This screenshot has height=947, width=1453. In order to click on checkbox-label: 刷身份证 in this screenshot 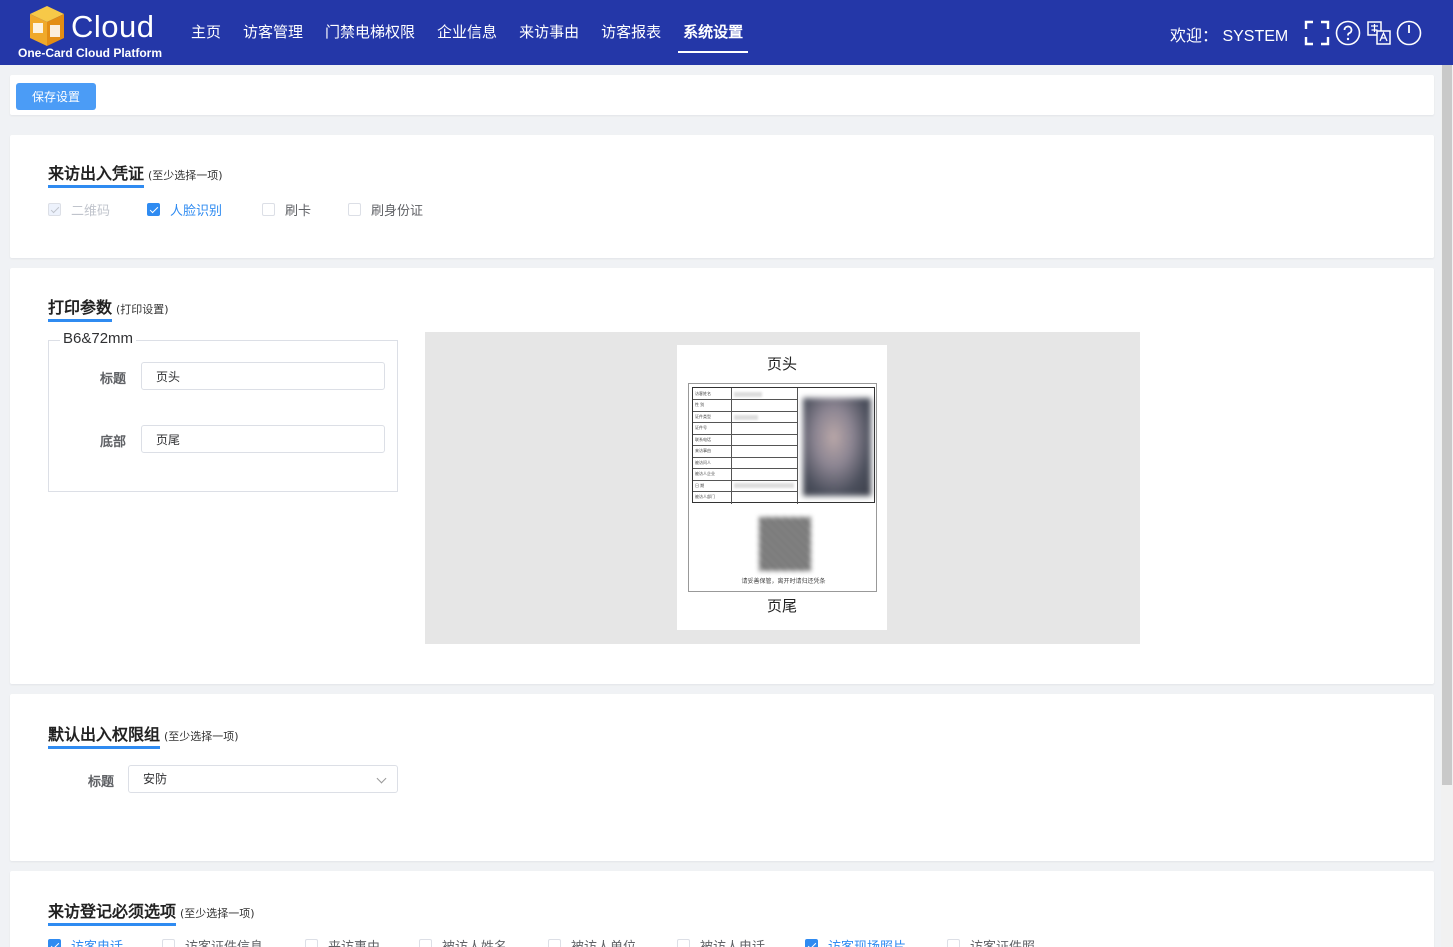, I will do `click(397, 211)`.